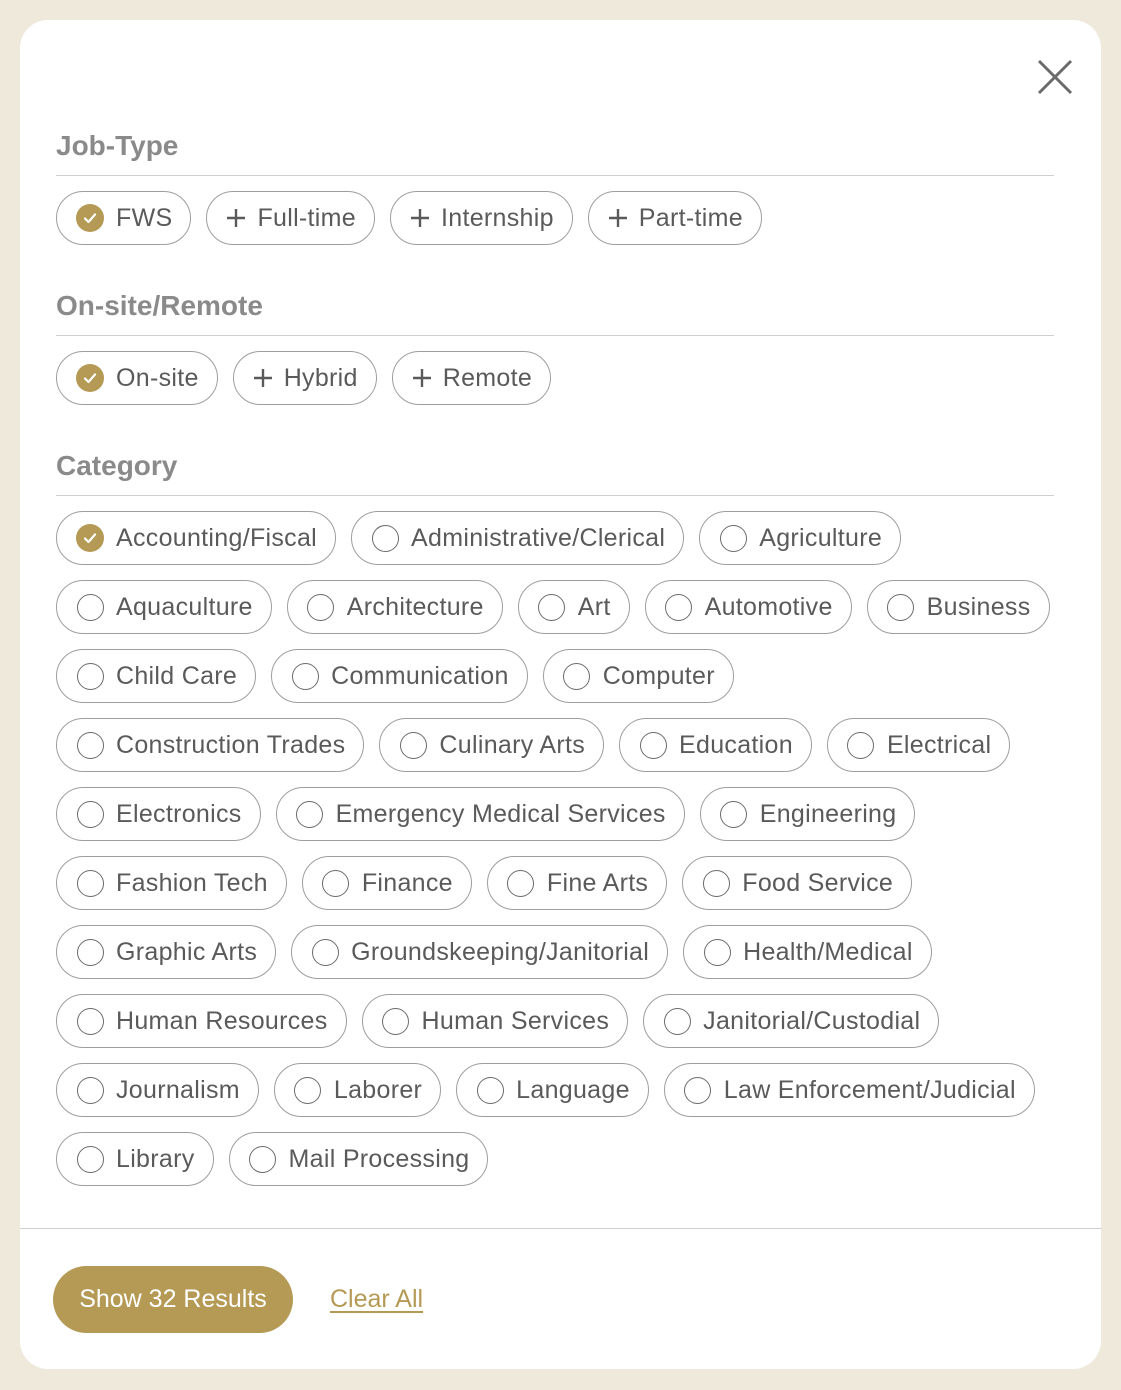 This screenshot has height=1390, width=1121. I want to click on filter-chip: Health/Medical, so click(807, 952).